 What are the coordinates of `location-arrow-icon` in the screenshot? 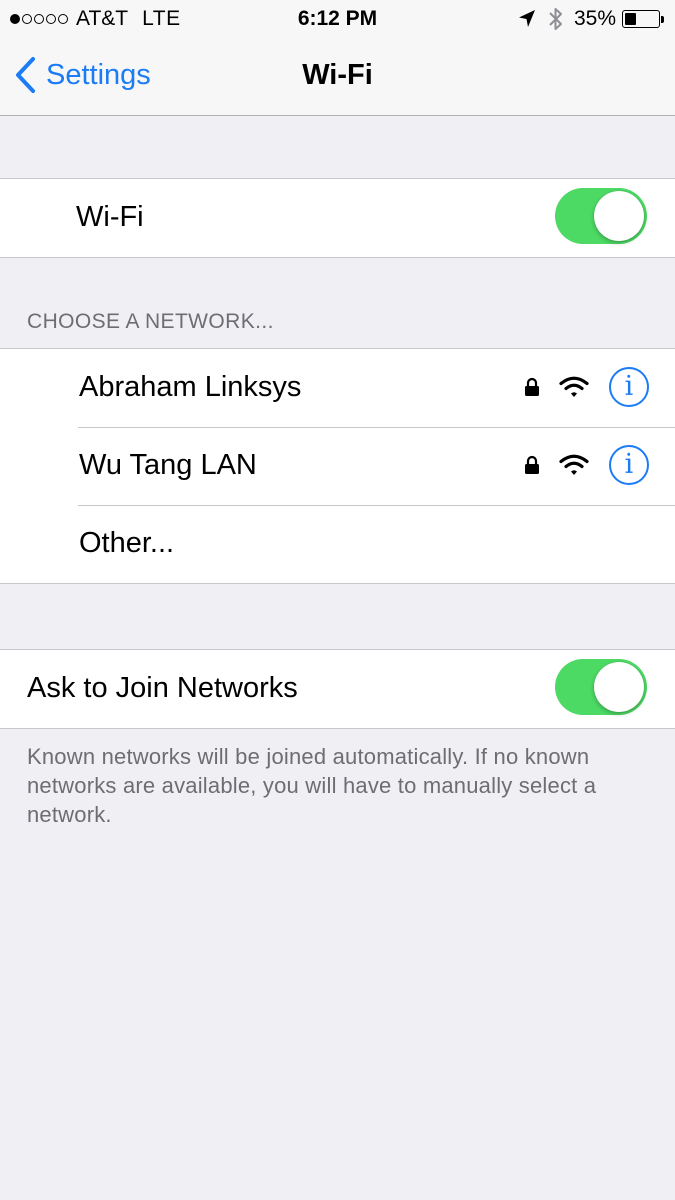 It's located at (526, 18).